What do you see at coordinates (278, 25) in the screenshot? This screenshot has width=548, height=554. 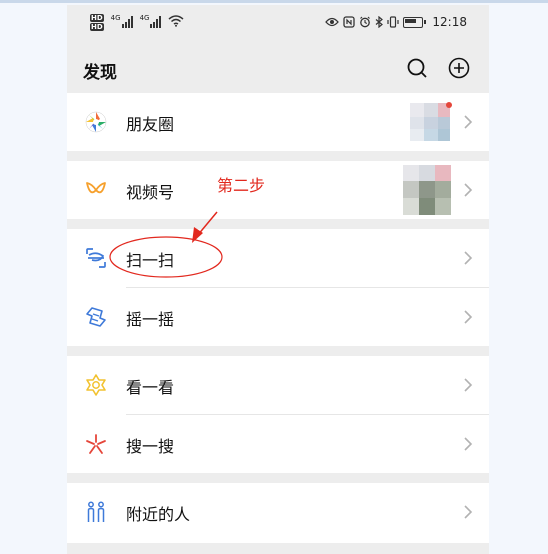 I see `status-bar: HD HD 4G 4G 12:18` at bounding box center [278, 25].